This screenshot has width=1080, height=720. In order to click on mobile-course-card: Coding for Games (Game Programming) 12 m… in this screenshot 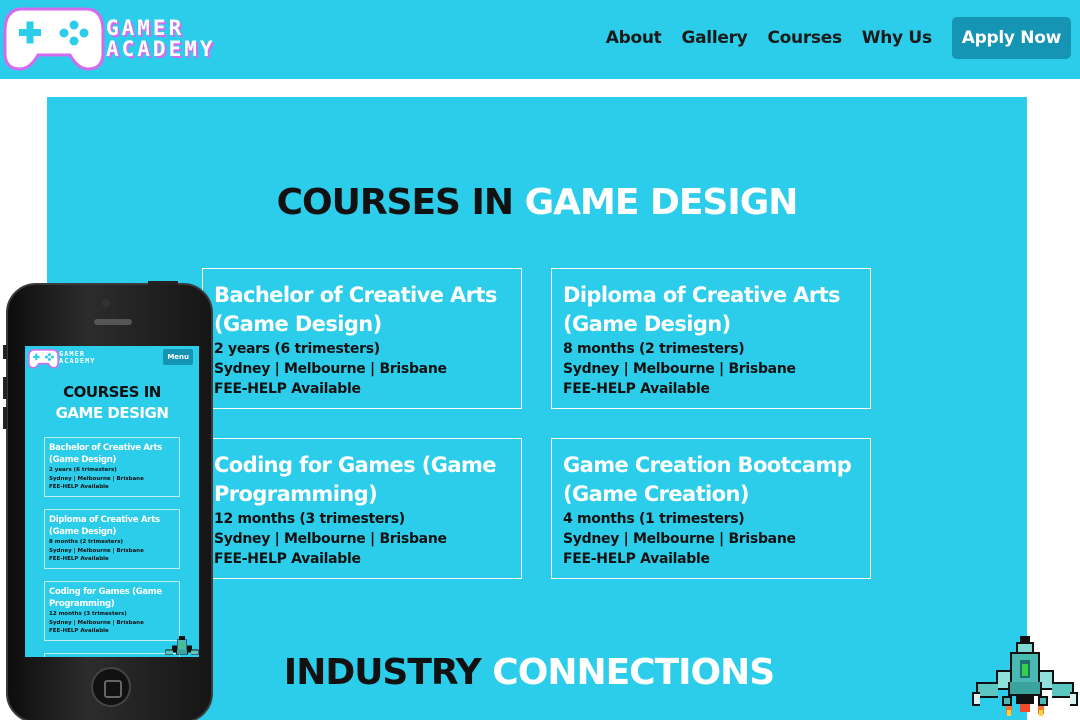, I will do `click(112, 611)`.